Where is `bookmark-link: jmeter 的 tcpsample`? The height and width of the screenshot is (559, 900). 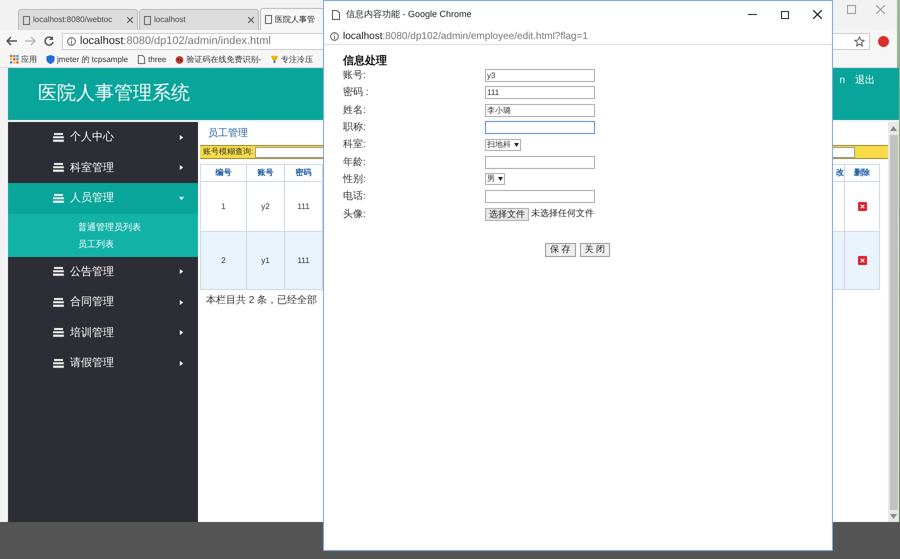 bookmark-link: jmeter 的 tcpsample is located at coordinates (92, 60).